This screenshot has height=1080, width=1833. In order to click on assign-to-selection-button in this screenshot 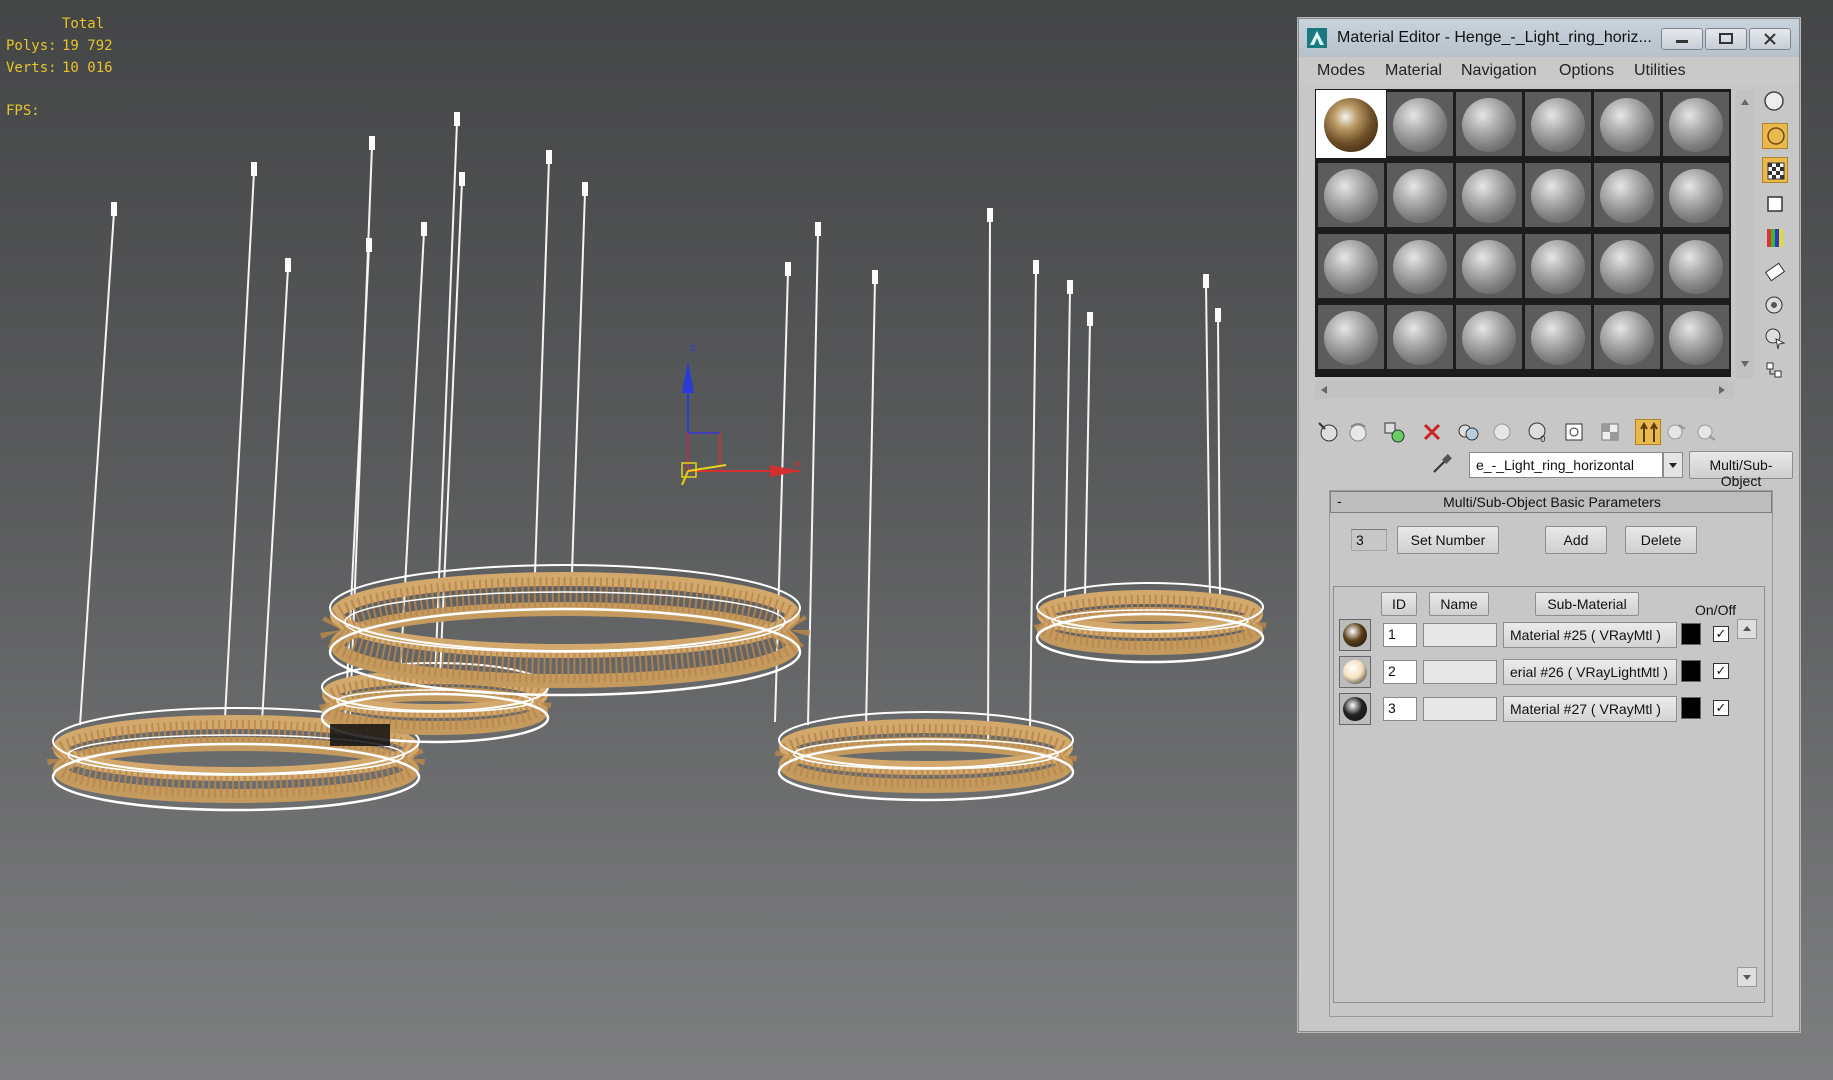, I will do `click(1394, 432)`.